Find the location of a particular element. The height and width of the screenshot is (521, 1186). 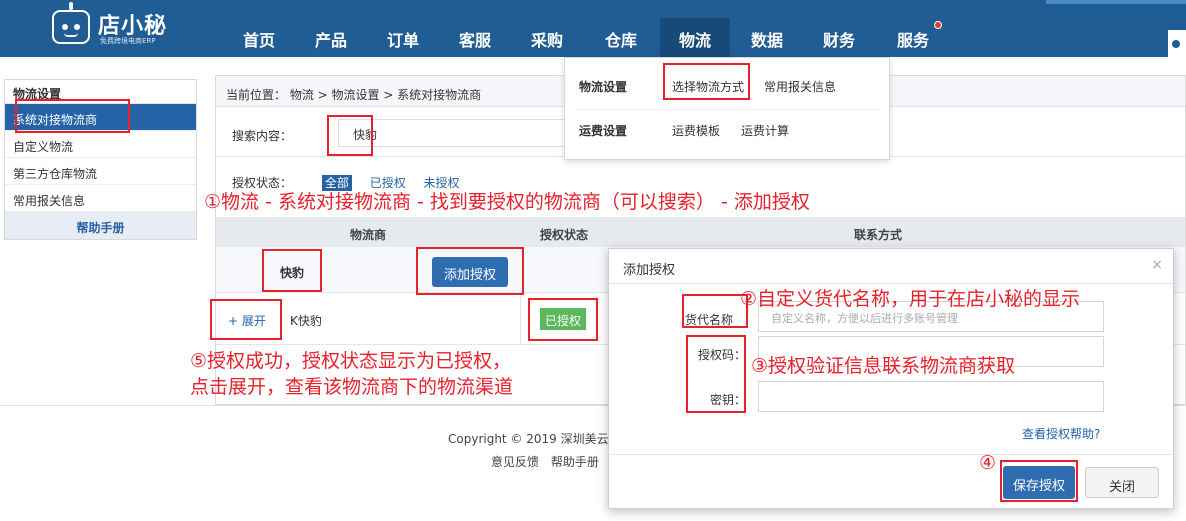

annotation-step1: ①物流 - 系统对接物流商 - 找到要授权的物流商（可以搜索） - 添加授权 is located at coordinates (507, 202).